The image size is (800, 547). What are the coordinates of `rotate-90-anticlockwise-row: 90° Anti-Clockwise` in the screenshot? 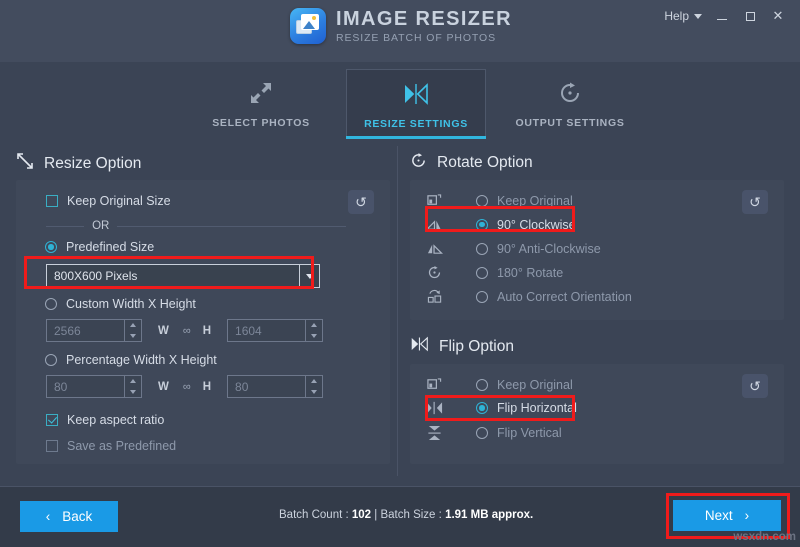 It's located at (513, 248).